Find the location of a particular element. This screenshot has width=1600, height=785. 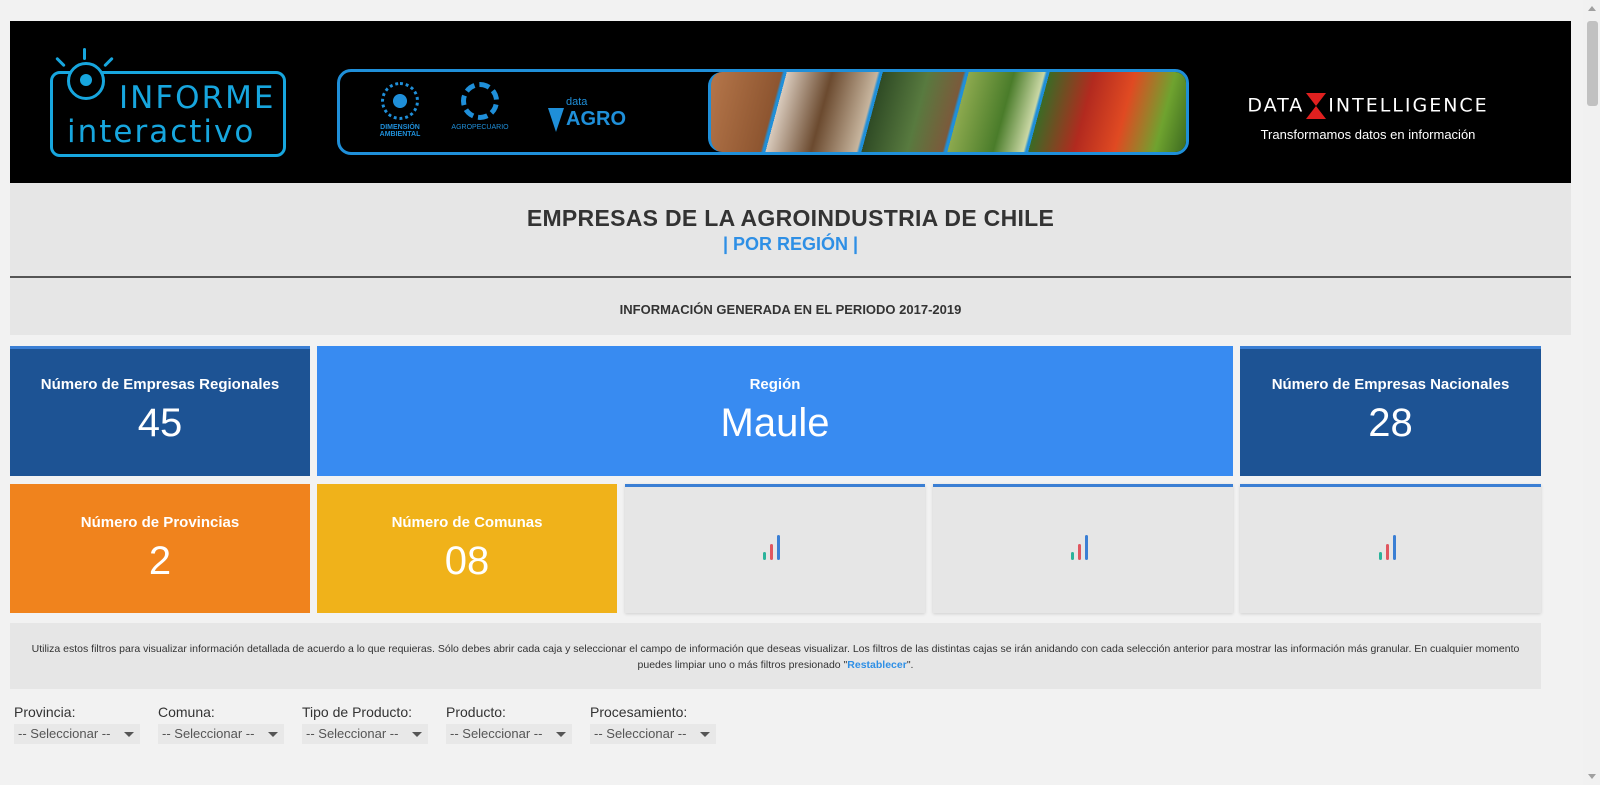

comuna-select: -- Seleccionar -- is located at coordinates (221, 734).